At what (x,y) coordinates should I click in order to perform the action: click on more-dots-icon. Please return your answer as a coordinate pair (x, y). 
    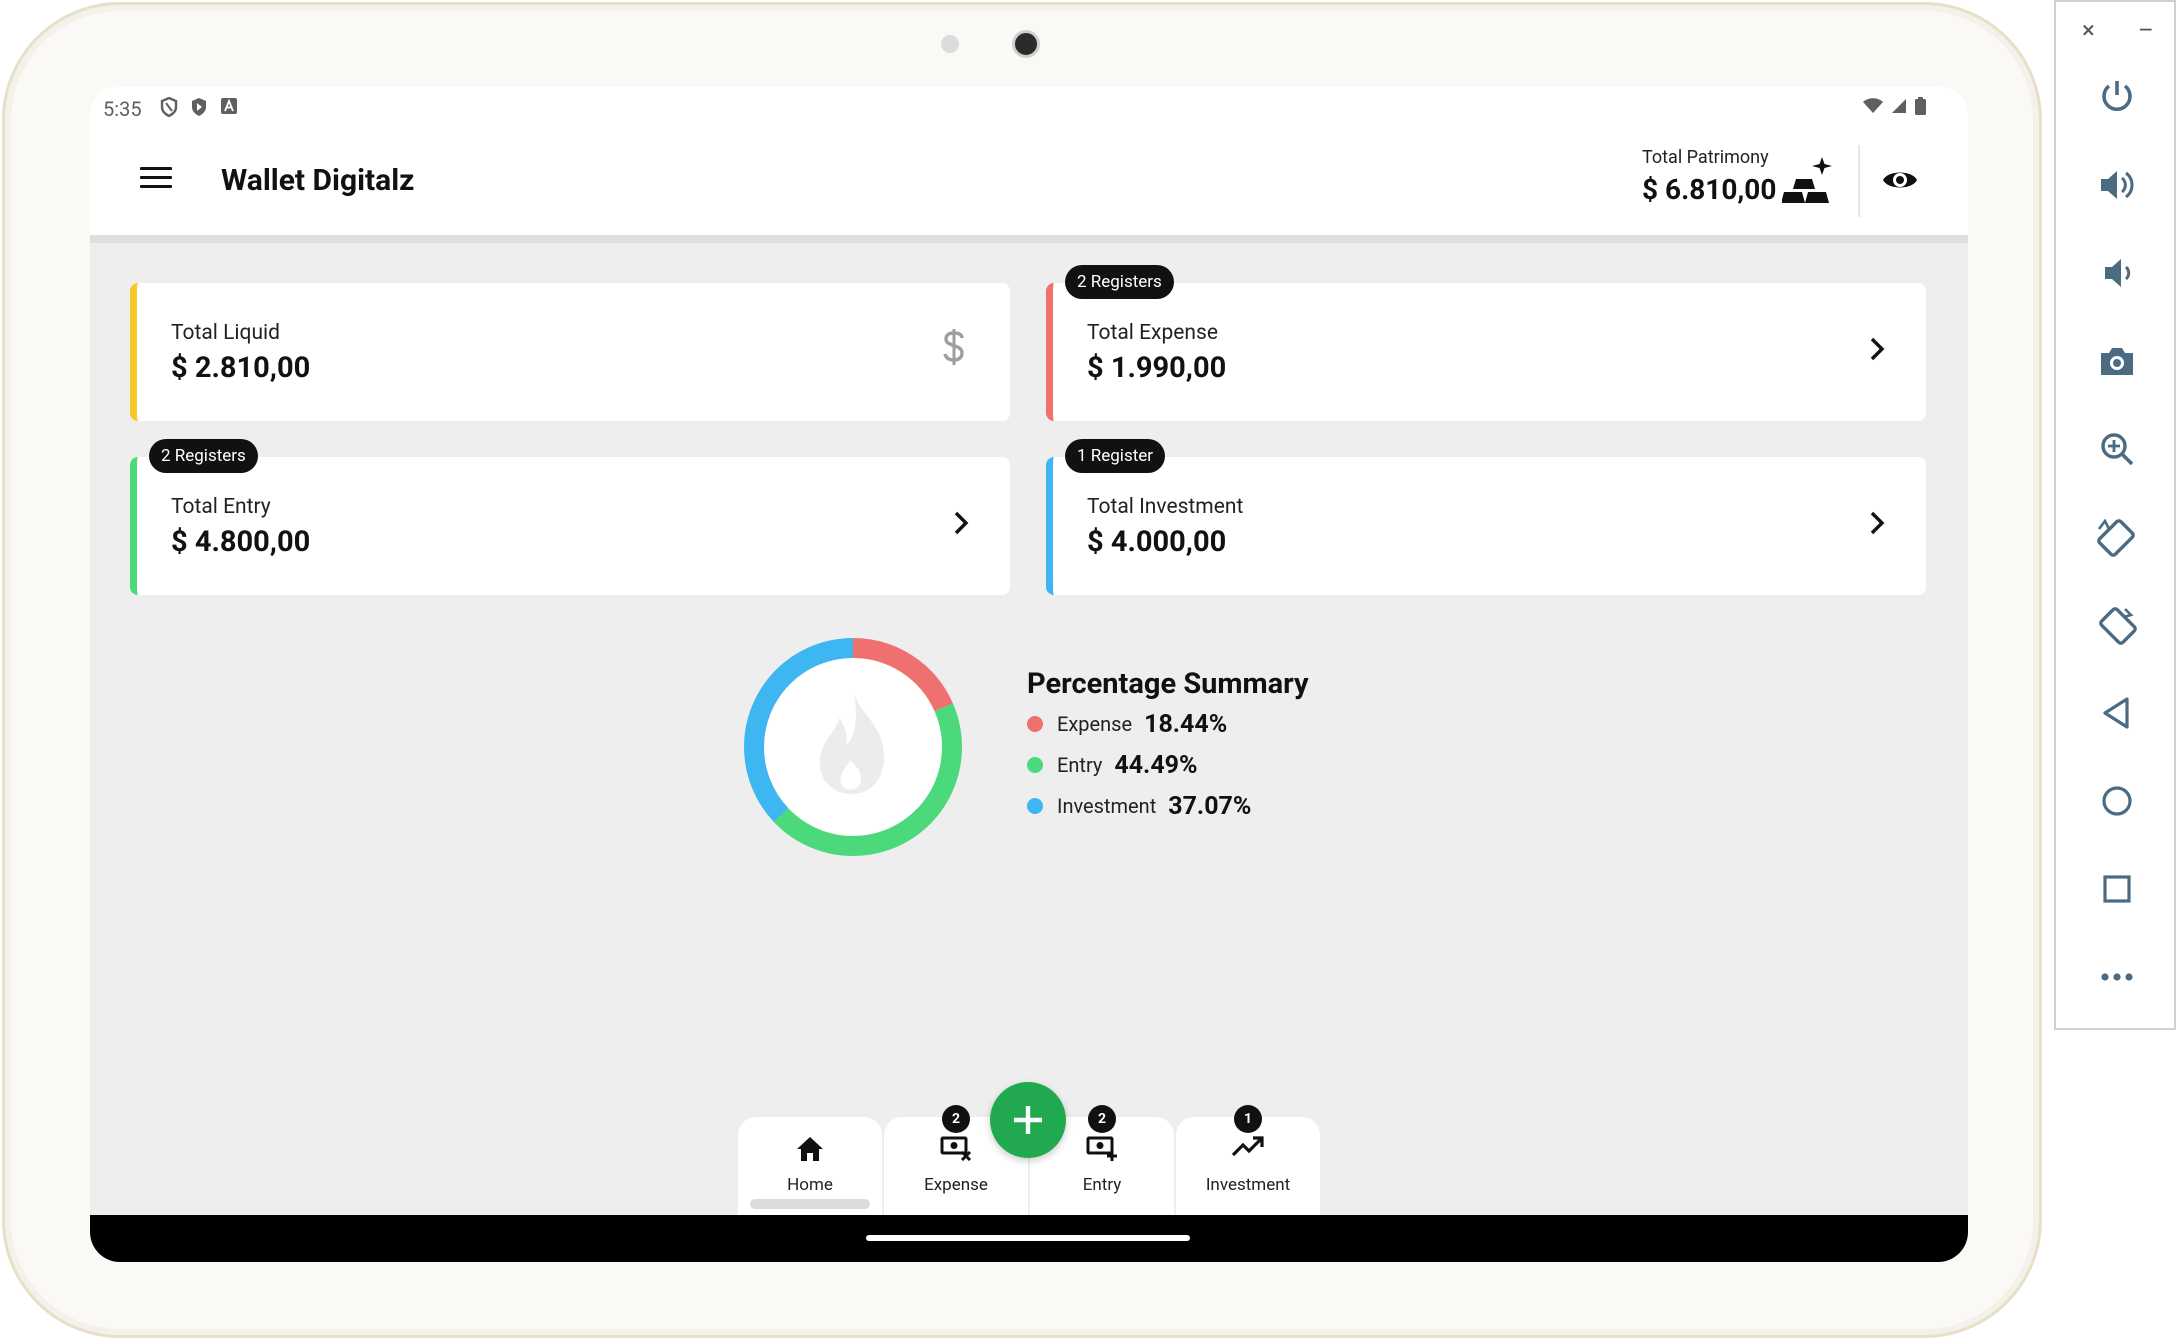
    Looking at the image, I should click on (2117, 977).